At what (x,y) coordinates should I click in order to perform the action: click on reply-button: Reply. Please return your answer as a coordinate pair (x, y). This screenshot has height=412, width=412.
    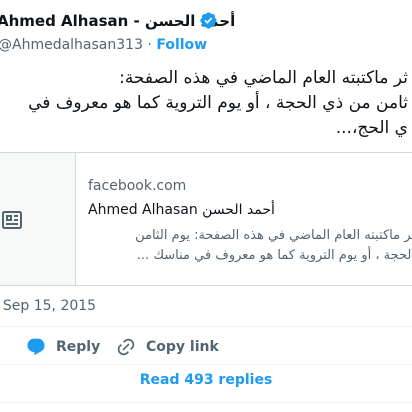
    Looking at the image, I should click on (63, 347).